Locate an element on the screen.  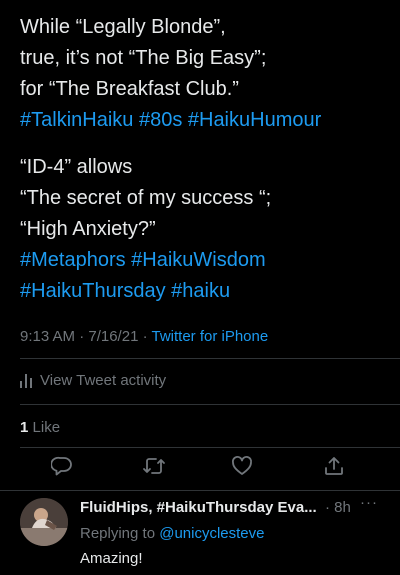
view-activity-button: View Tweet activity is located at coordinates (93, 380).